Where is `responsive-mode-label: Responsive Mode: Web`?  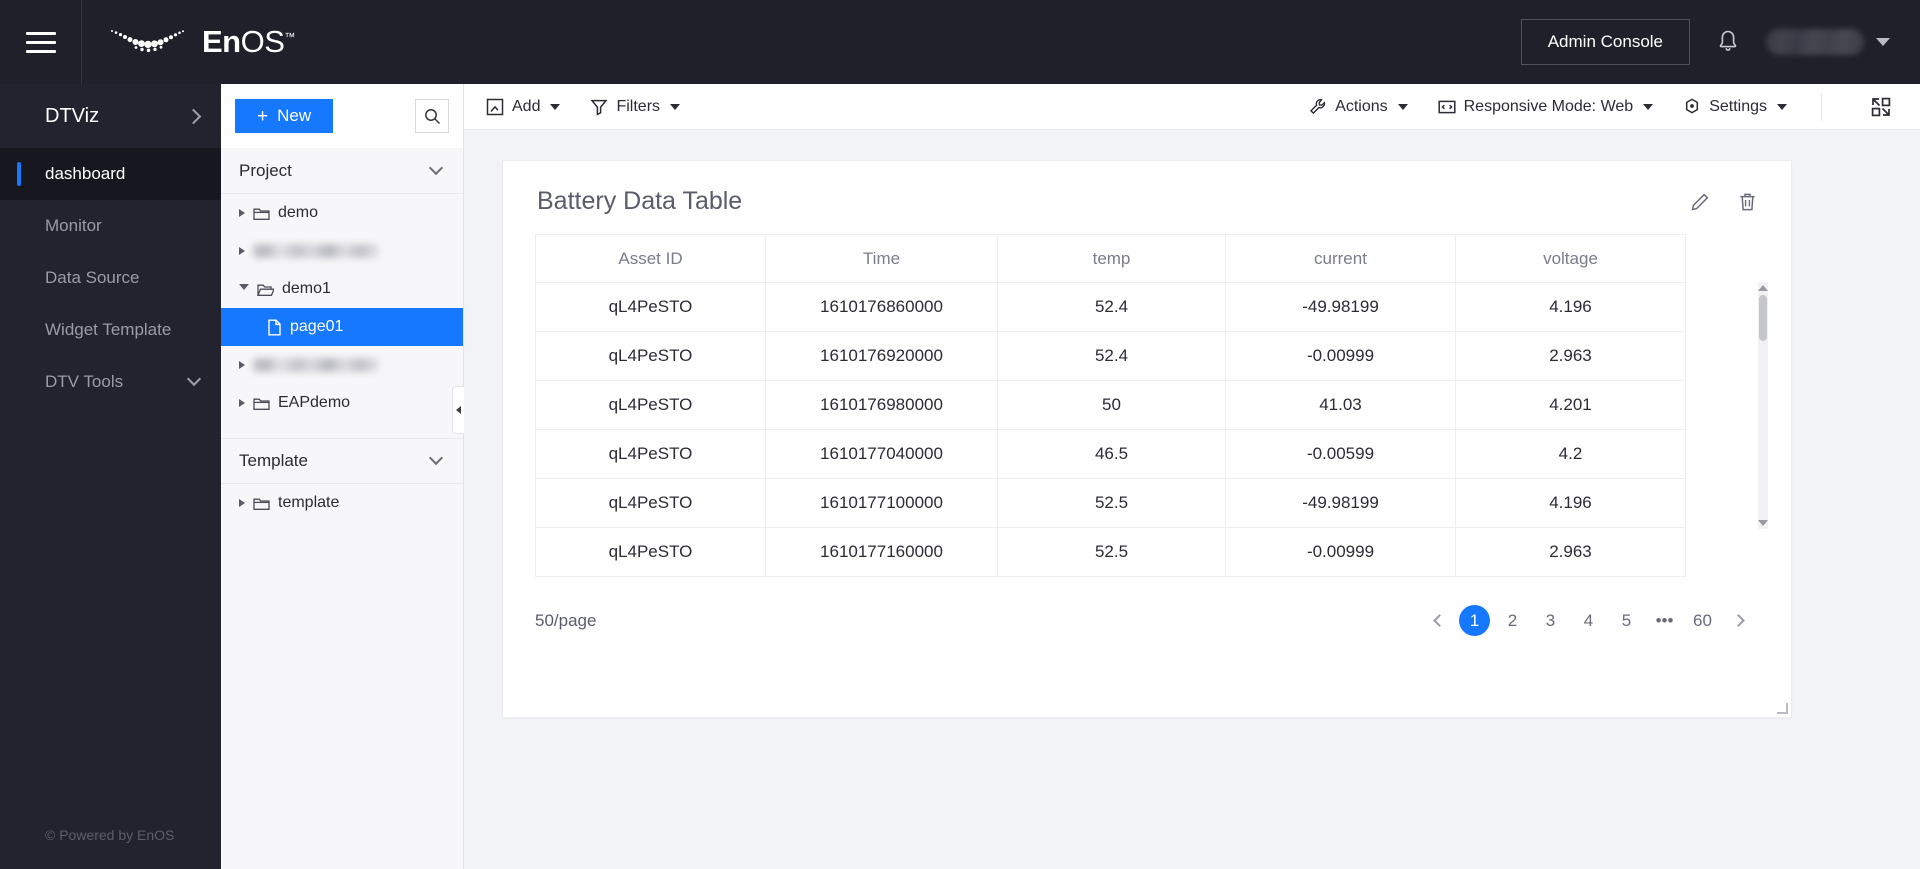 responsive-mode-label: Responsive Mode: Web is located at coordinates (1548, 106).